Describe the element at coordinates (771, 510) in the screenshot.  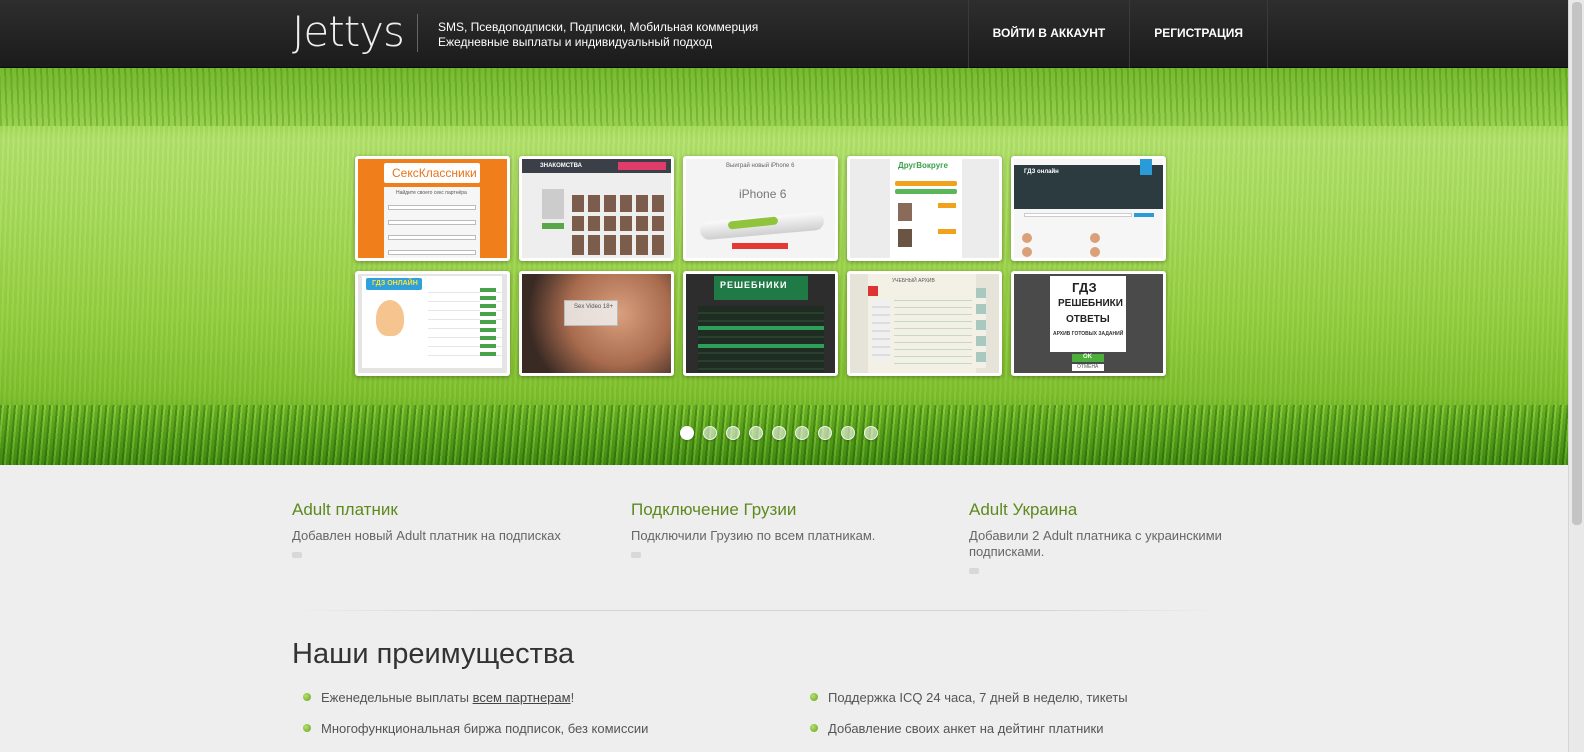
I see `news-title: Подключение Грузии` at that location.